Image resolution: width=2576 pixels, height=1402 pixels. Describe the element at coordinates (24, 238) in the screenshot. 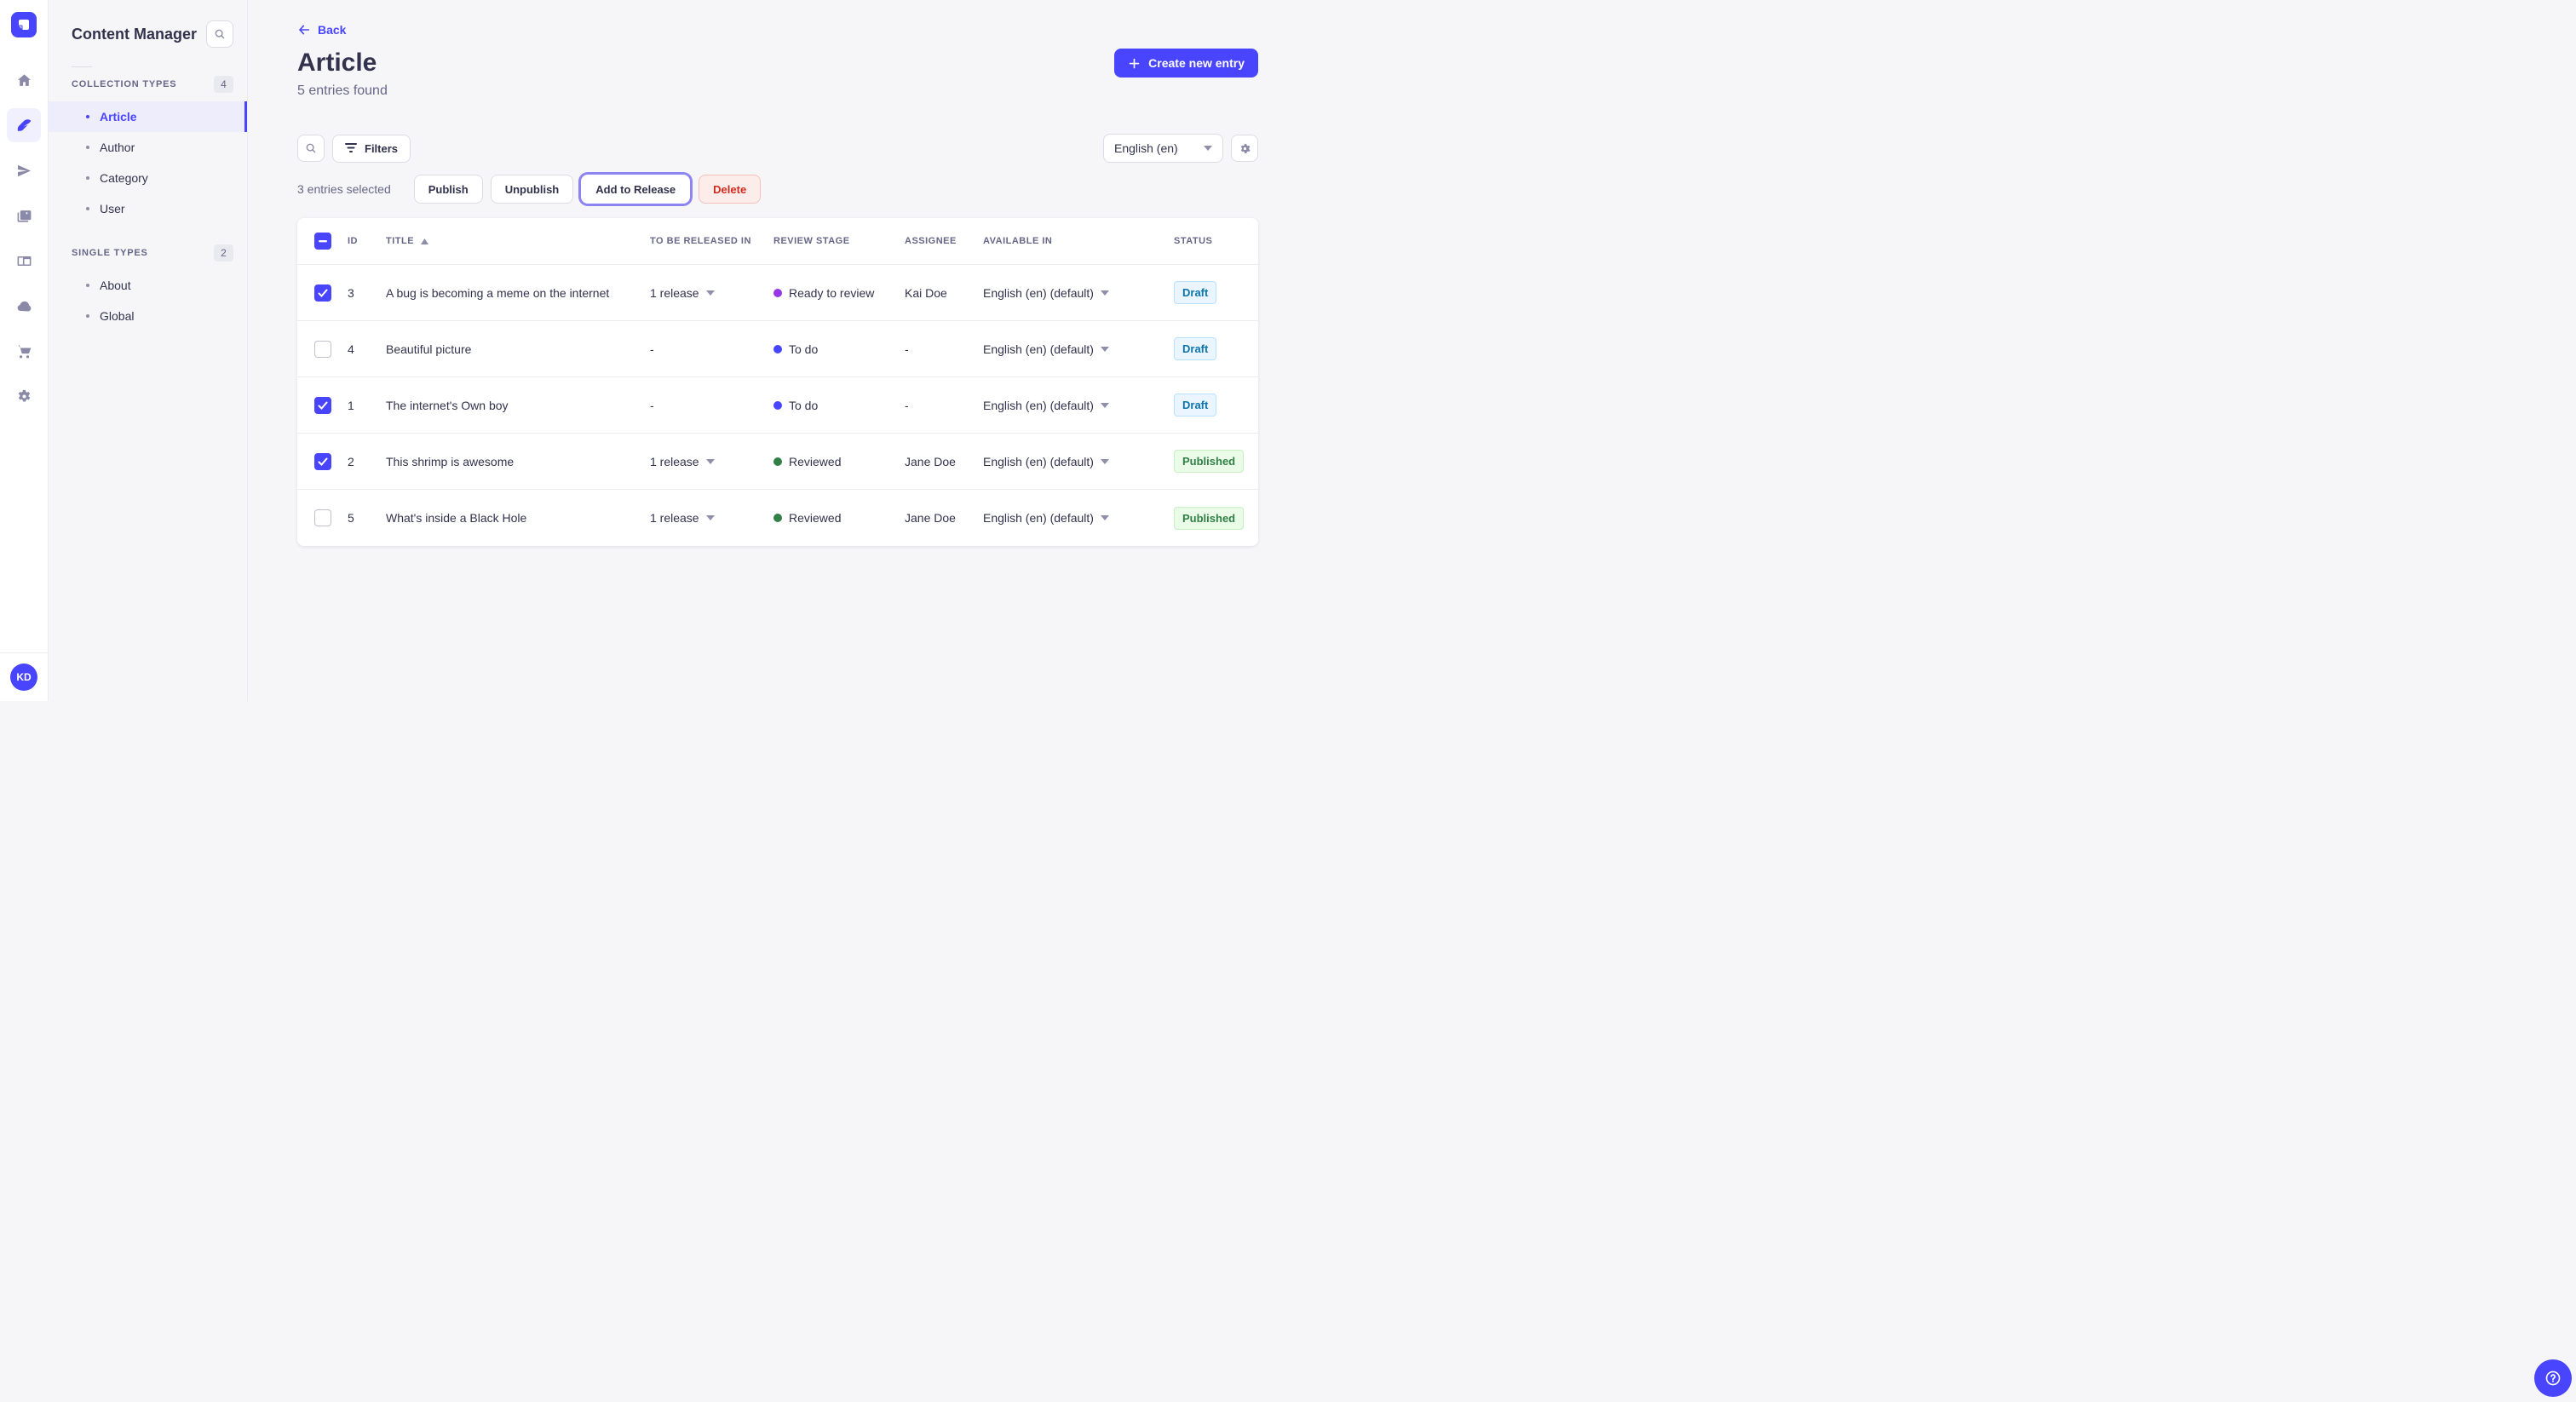

I see `rail-nav` at that location.